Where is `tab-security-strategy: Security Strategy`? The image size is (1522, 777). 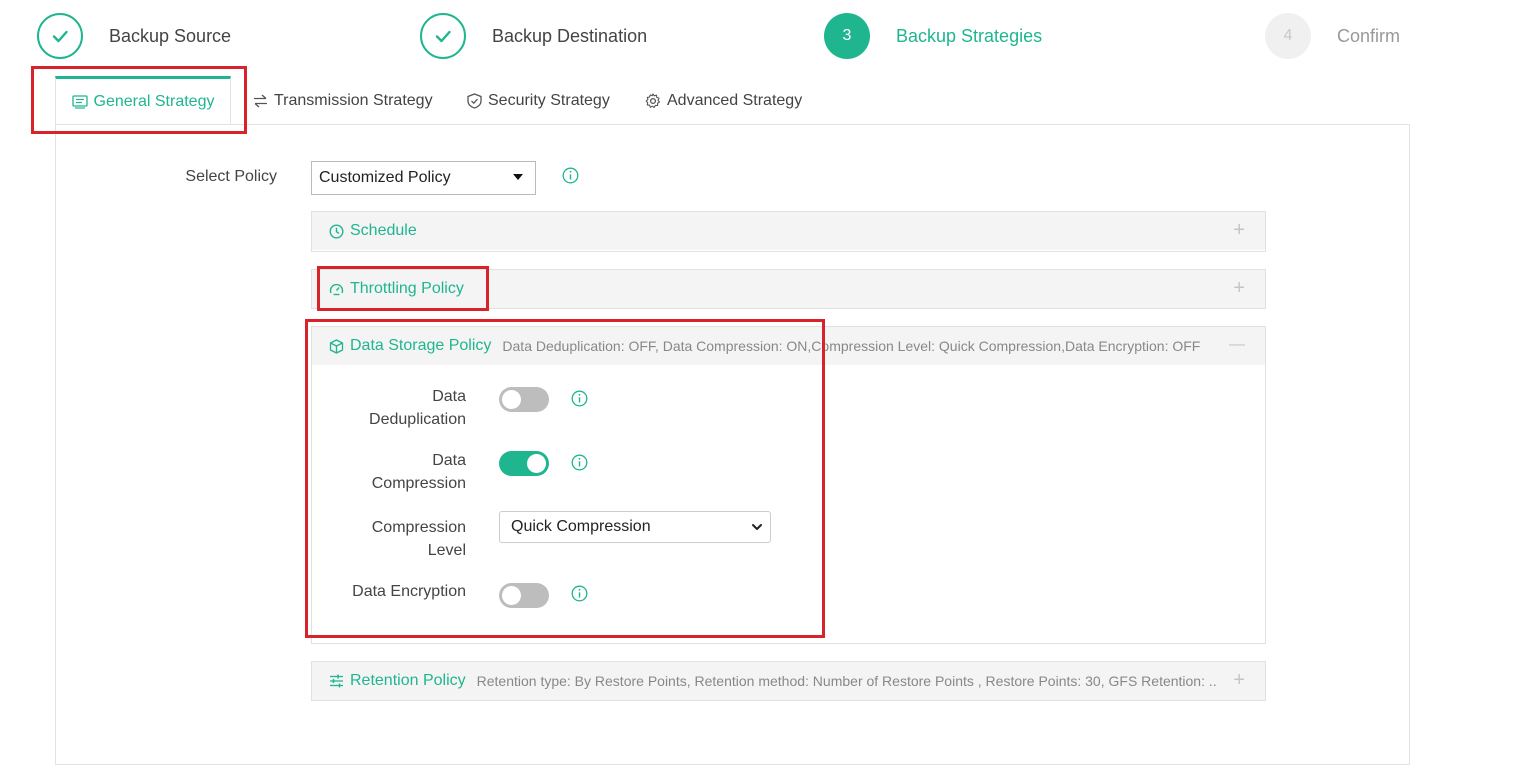
tab-security-strategy: Security Strategy is located at coordinates (538, 101).